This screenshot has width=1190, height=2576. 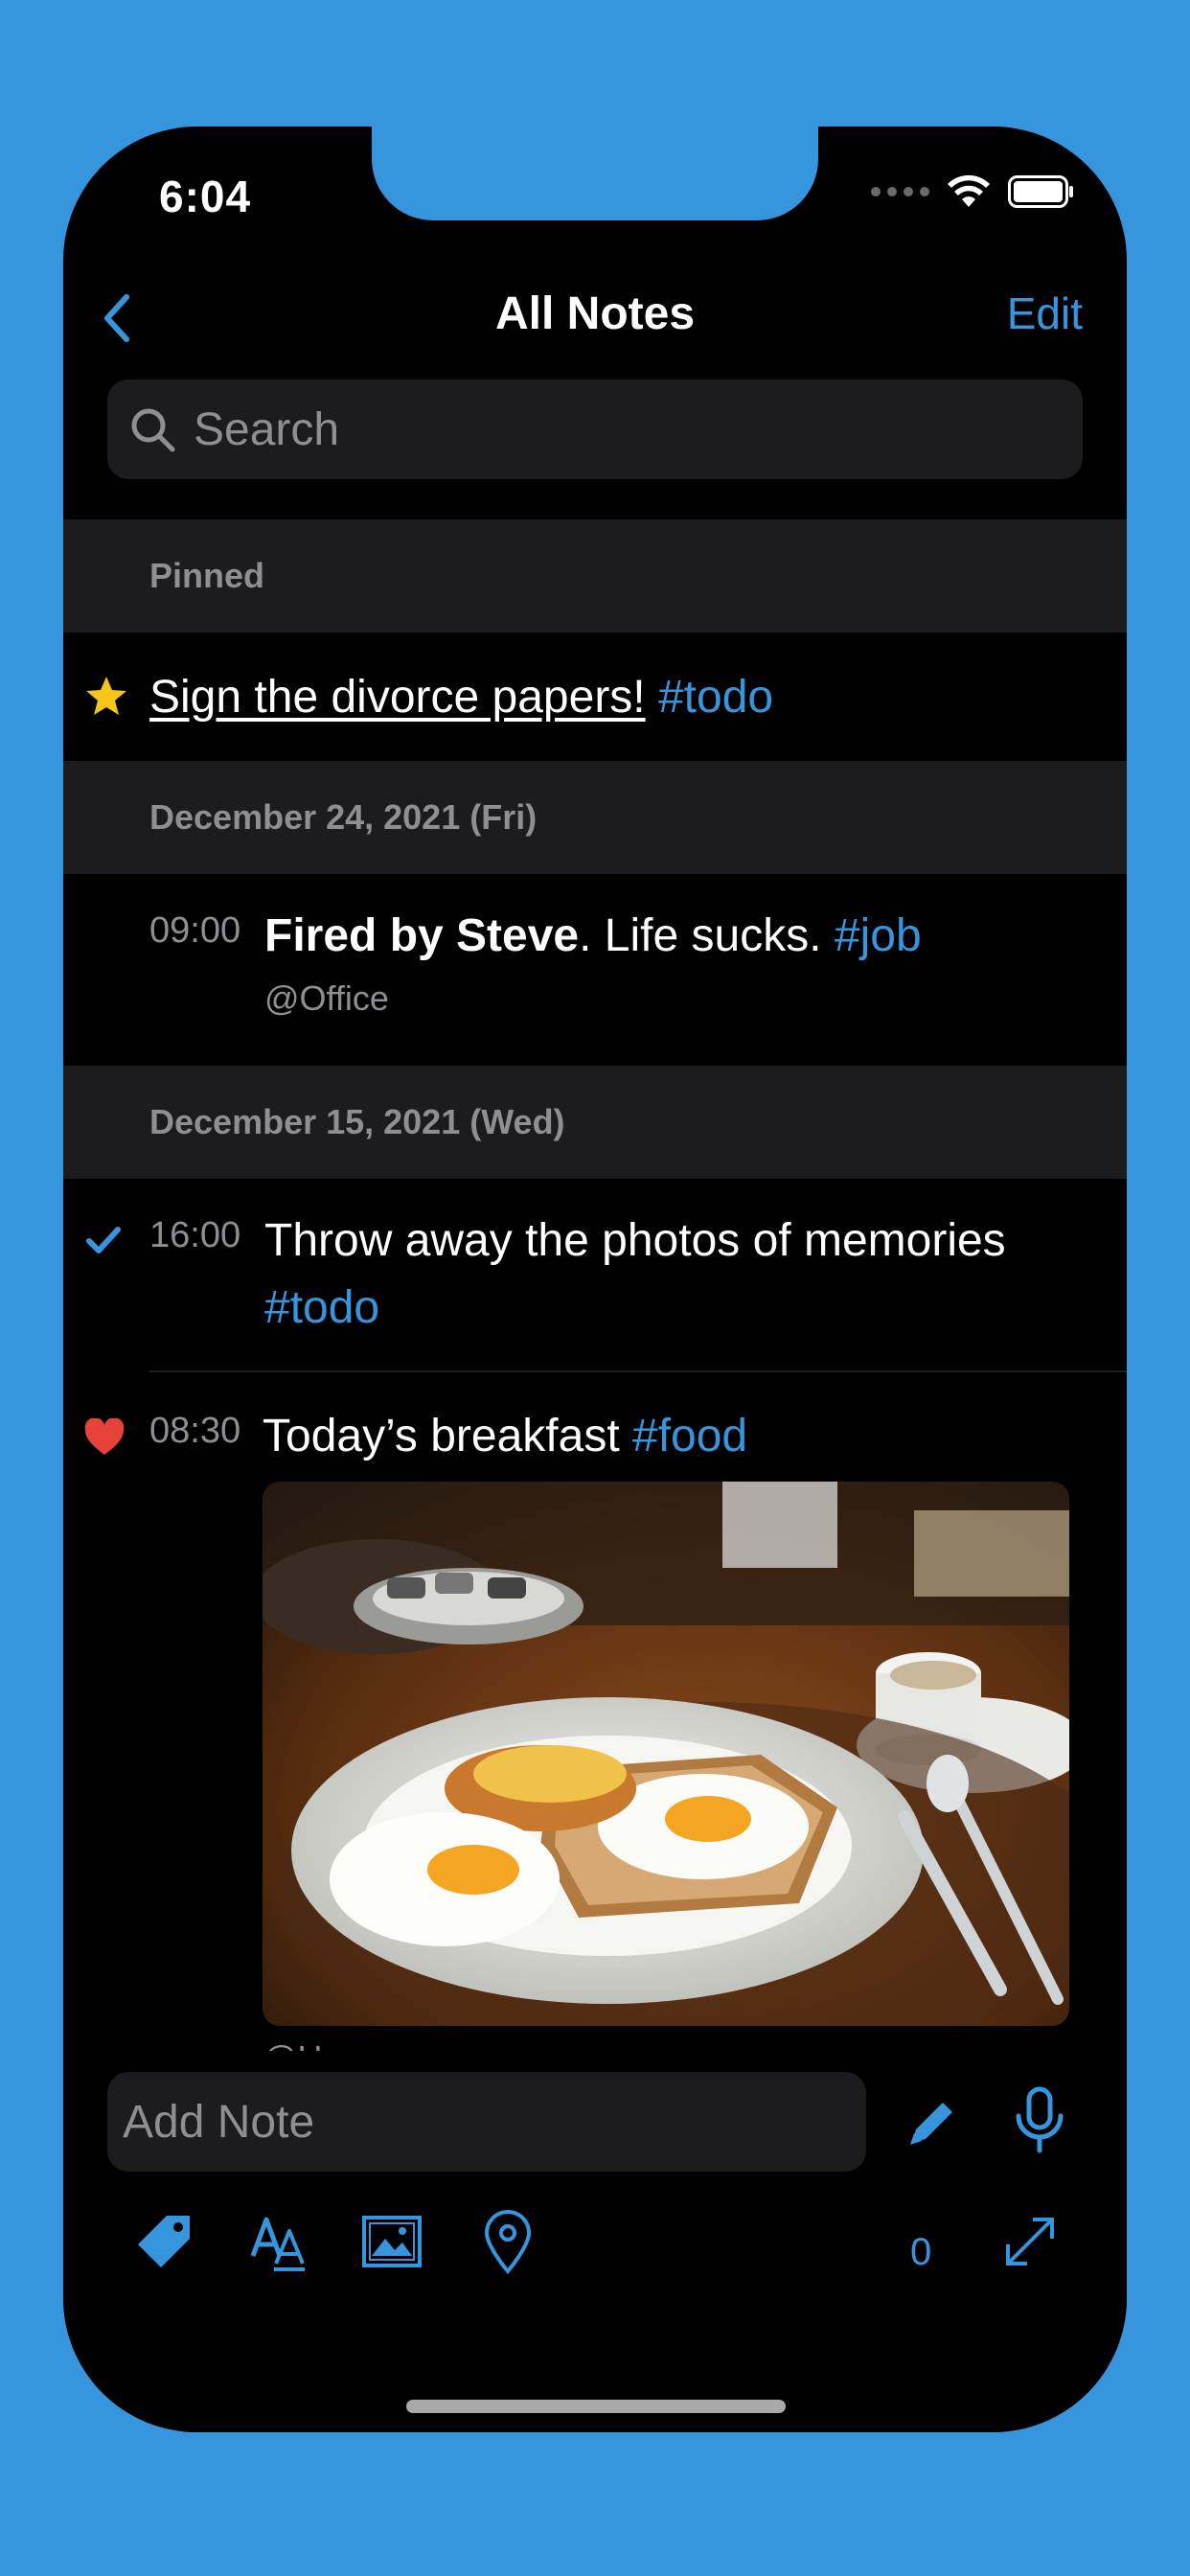 What do you see at coordinates (689, 1436) in the screenshot?
I see `note-tag: #food` at bounding box center [689, 1436].